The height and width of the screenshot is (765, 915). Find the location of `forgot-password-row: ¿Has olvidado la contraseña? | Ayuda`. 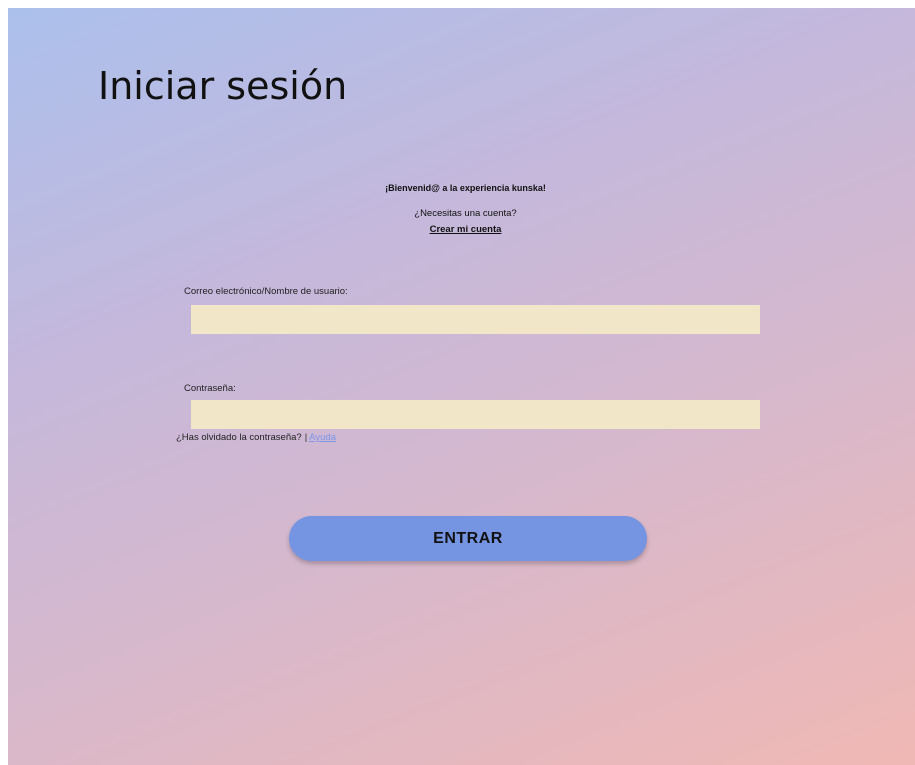

forgot-password-row: ¿Has olvidado la contraseña? | Ayuda is located at coordinates (256, 437).